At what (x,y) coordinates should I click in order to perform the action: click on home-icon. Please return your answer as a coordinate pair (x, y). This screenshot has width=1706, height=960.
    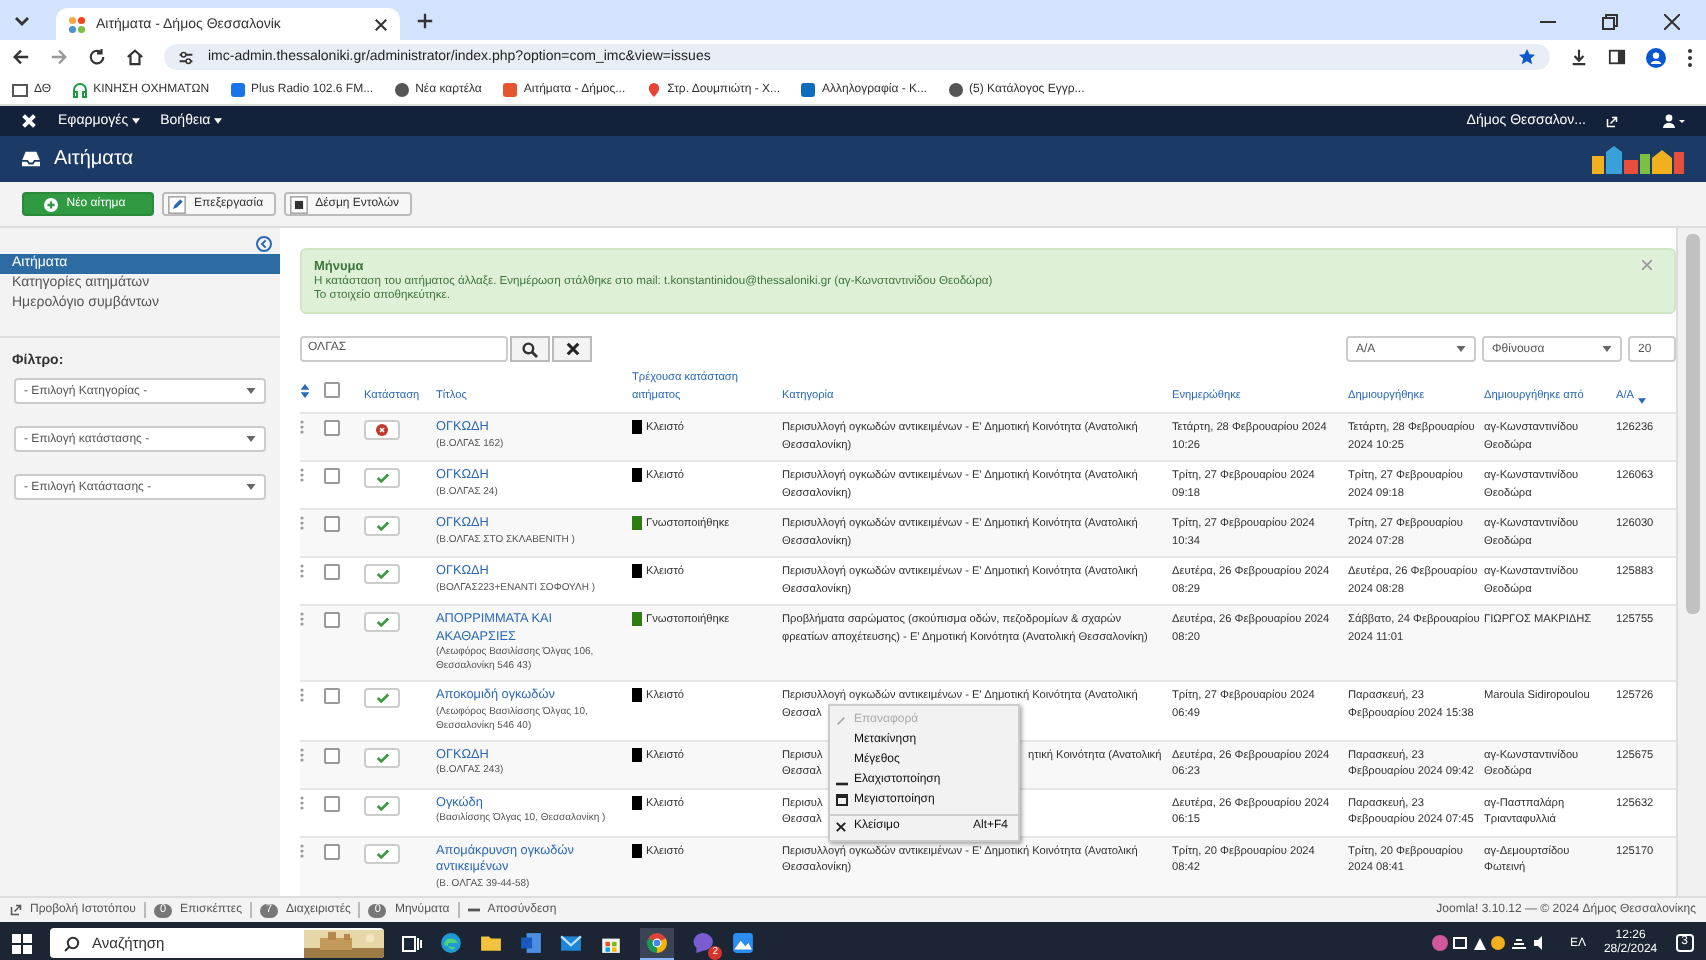
    Looking at the image, I should click on (135, 57).